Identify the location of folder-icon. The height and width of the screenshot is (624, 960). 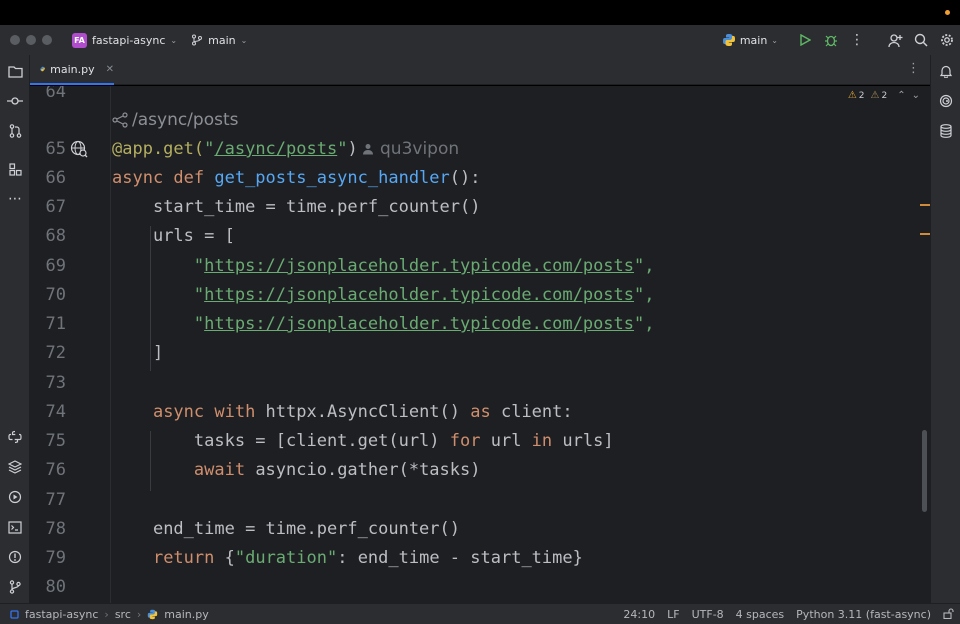
(15, 71).